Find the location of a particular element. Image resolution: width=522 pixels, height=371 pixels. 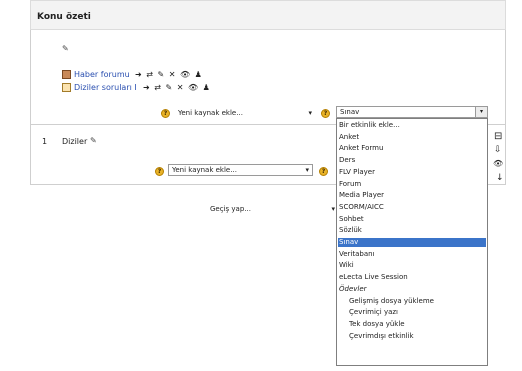

quiz-icon is located at coordinates (66, 87).